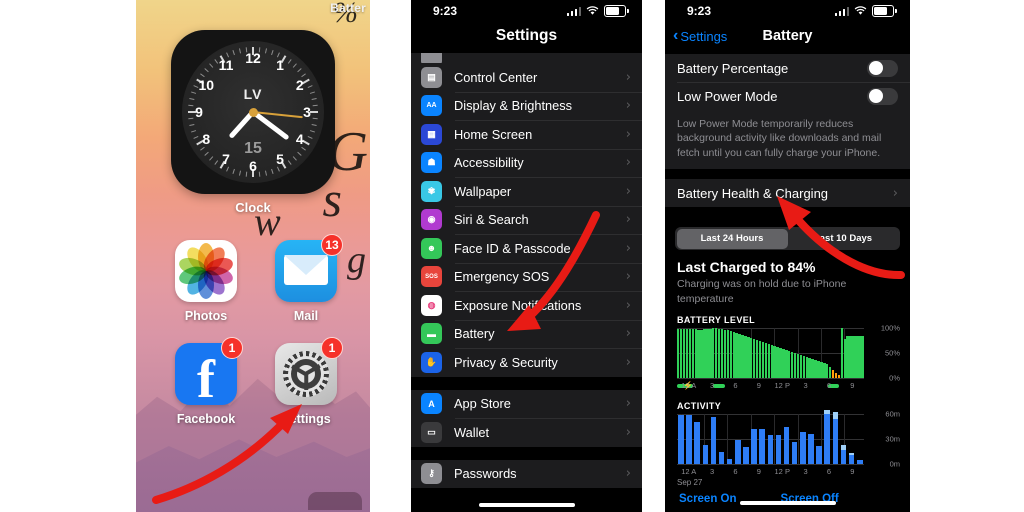 The image size is (1024, 512). What do you see at coordinates (526, 163) in the screenshot?
I see `sidebar-item-accessibility: ☗ Accessibility ›` at bounding box center [526, 163].